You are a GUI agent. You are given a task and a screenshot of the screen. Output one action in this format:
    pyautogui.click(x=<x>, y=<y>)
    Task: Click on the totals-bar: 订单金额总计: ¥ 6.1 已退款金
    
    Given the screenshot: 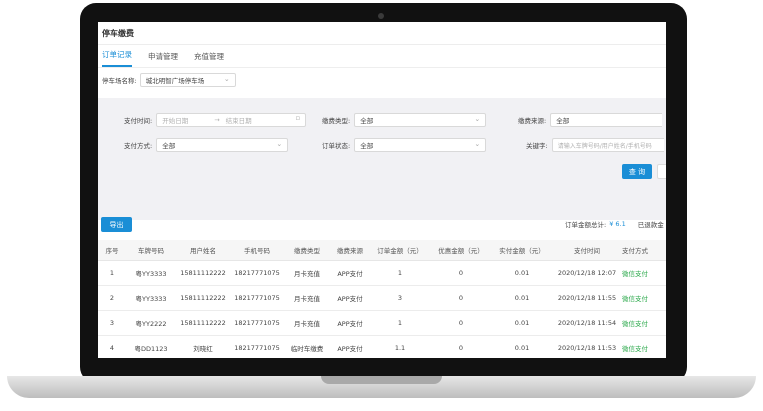 What is the action you would take?
    pyautogui.click(x=614, y=224)
    